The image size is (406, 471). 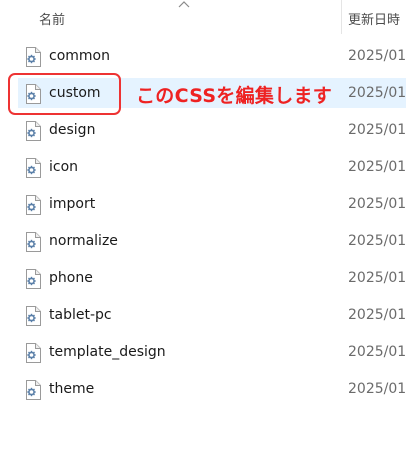 What do you see at coordinates (203, 130) in the screenshot?
I see `file-row: design 2025/01/` at bounding box center [203, 130].